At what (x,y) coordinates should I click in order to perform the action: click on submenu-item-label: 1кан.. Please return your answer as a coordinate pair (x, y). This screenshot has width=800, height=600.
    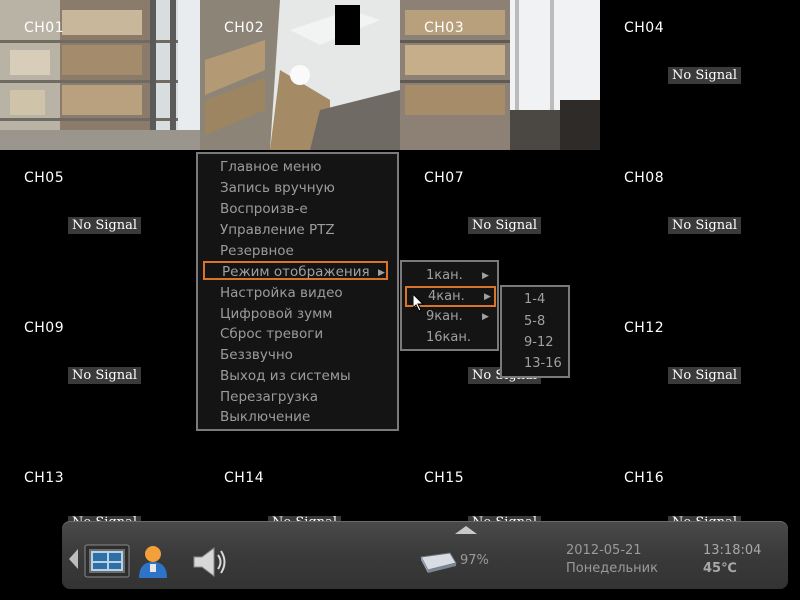
    Looking at the image, I should click on (444, 275).